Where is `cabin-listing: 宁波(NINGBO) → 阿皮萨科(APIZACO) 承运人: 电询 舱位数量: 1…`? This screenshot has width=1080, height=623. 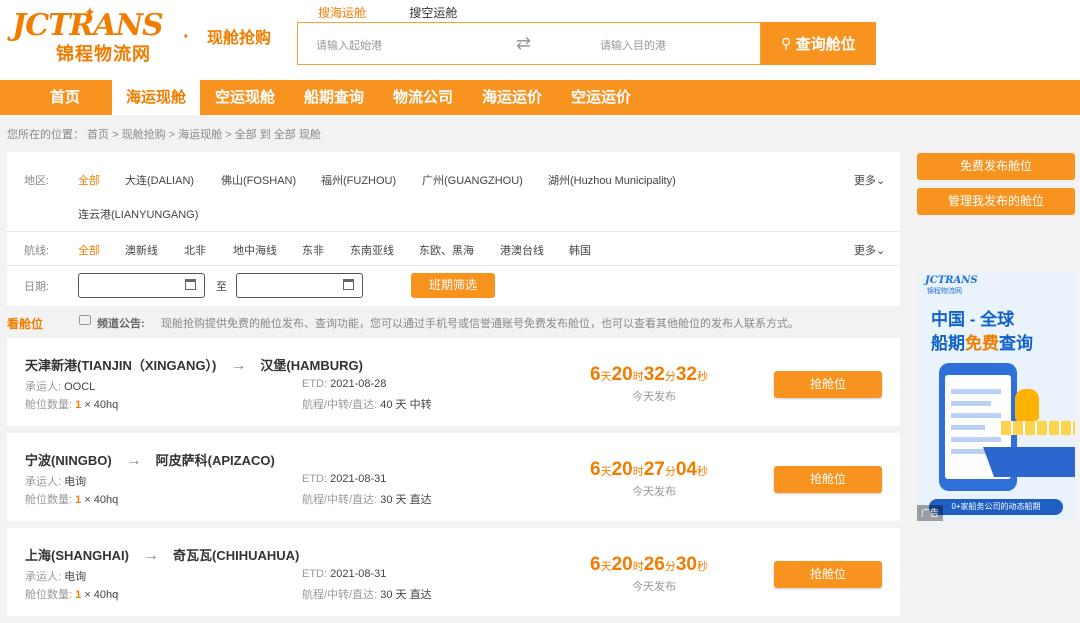 cabin-listing: 宁波(NINGBO) → 阿皮萨科(APIZACO) 承运人: 电询 舱位数量: 1… is located at coordinates (453, 477).